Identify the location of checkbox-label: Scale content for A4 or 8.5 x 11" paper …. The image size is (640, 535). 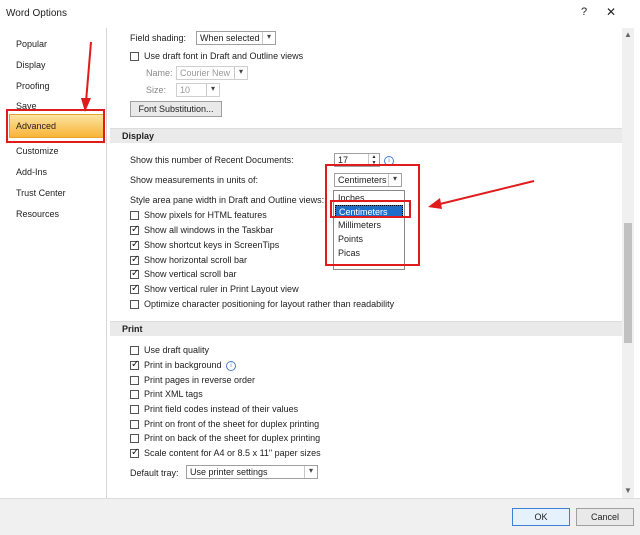
(232, 453).